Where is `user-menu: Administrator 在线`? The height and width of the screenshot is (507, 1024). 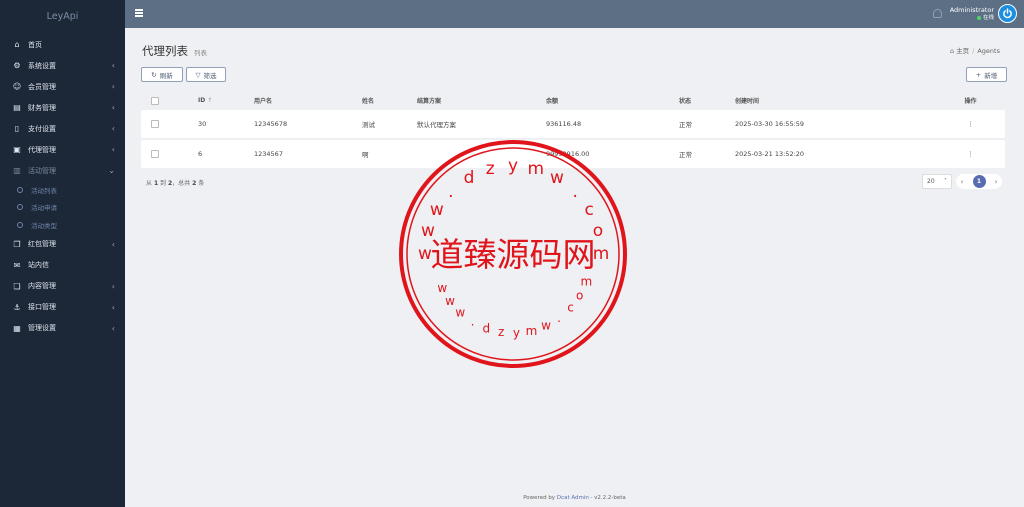
user-menu: Administrator 在线 is located at coordinates (972, 14).